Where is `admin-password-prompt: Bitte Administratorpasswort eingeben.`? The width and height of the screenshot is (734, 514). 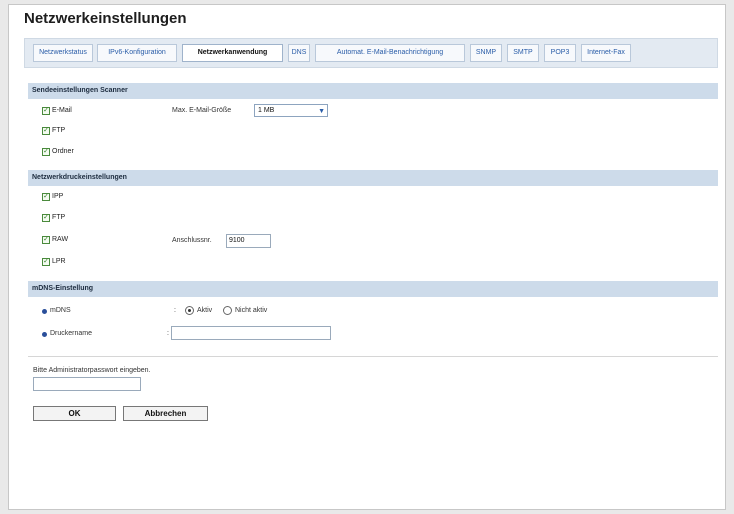
admin-password-prompt: Bitte Administratorpasswort eingeben. is located at coordinates (92, 370).